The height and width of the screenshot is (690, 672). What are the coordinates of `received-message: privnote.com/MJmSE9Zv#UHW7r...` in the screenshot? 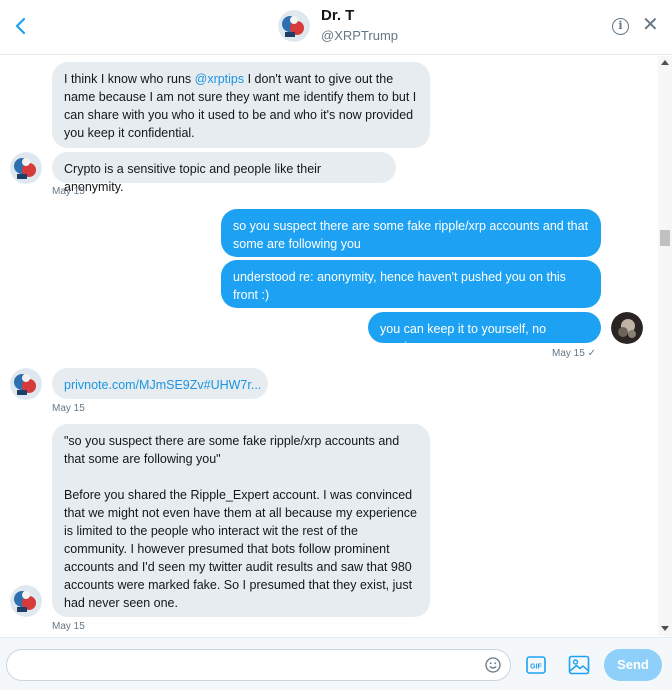 It's located at (160, 383).